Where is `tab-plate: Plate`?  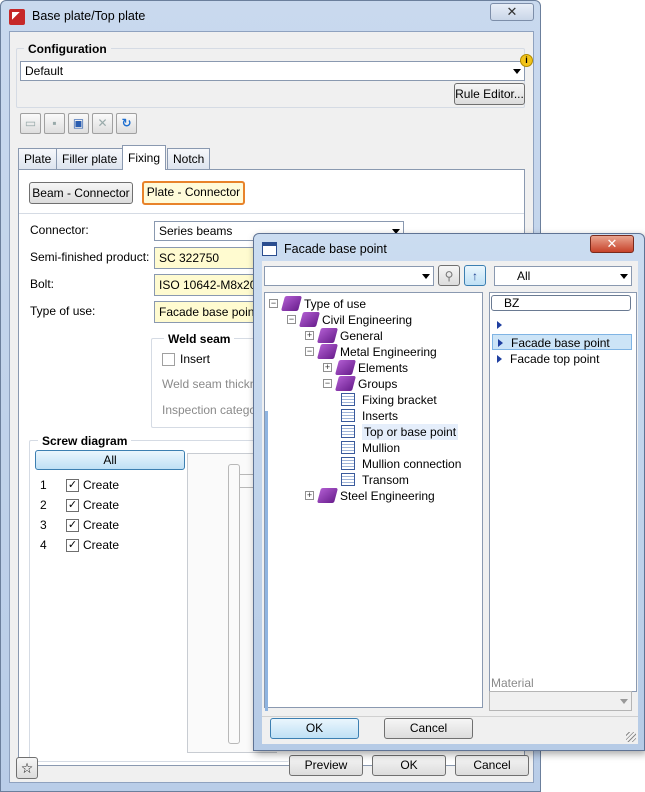
tab-plate: Plate is located at coordinates (38, 158).